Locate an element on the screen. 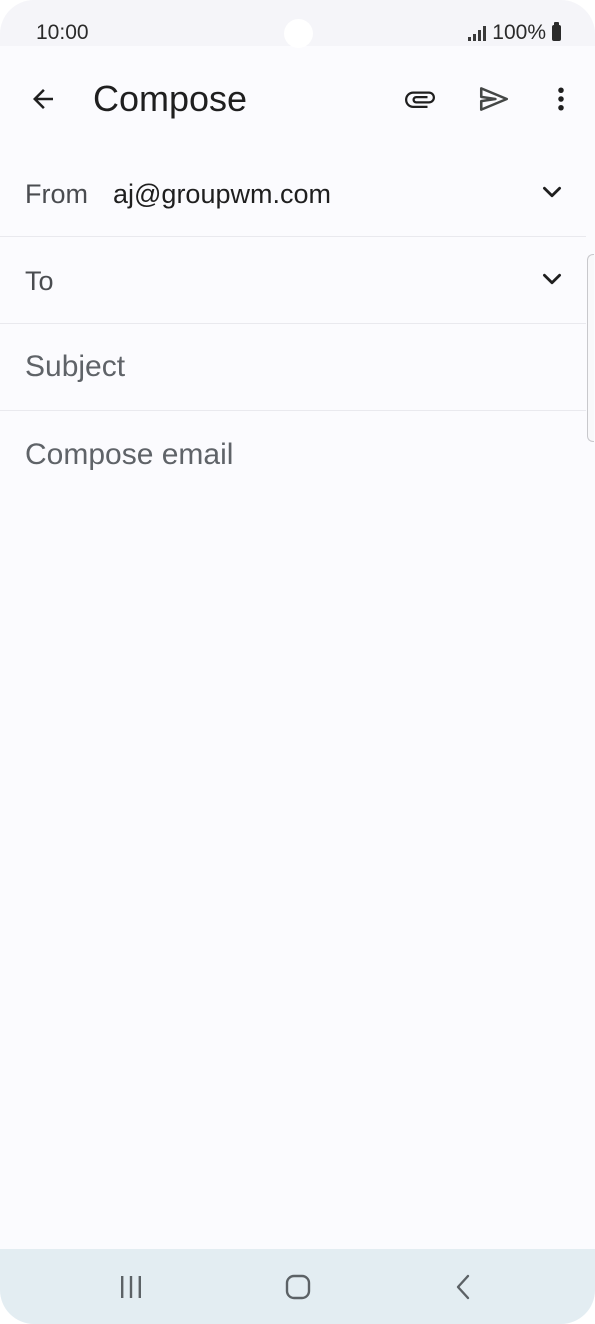 The height and width of the screenshot is (1324, 595). navigation-bar is located at coordinates (297, 1286).